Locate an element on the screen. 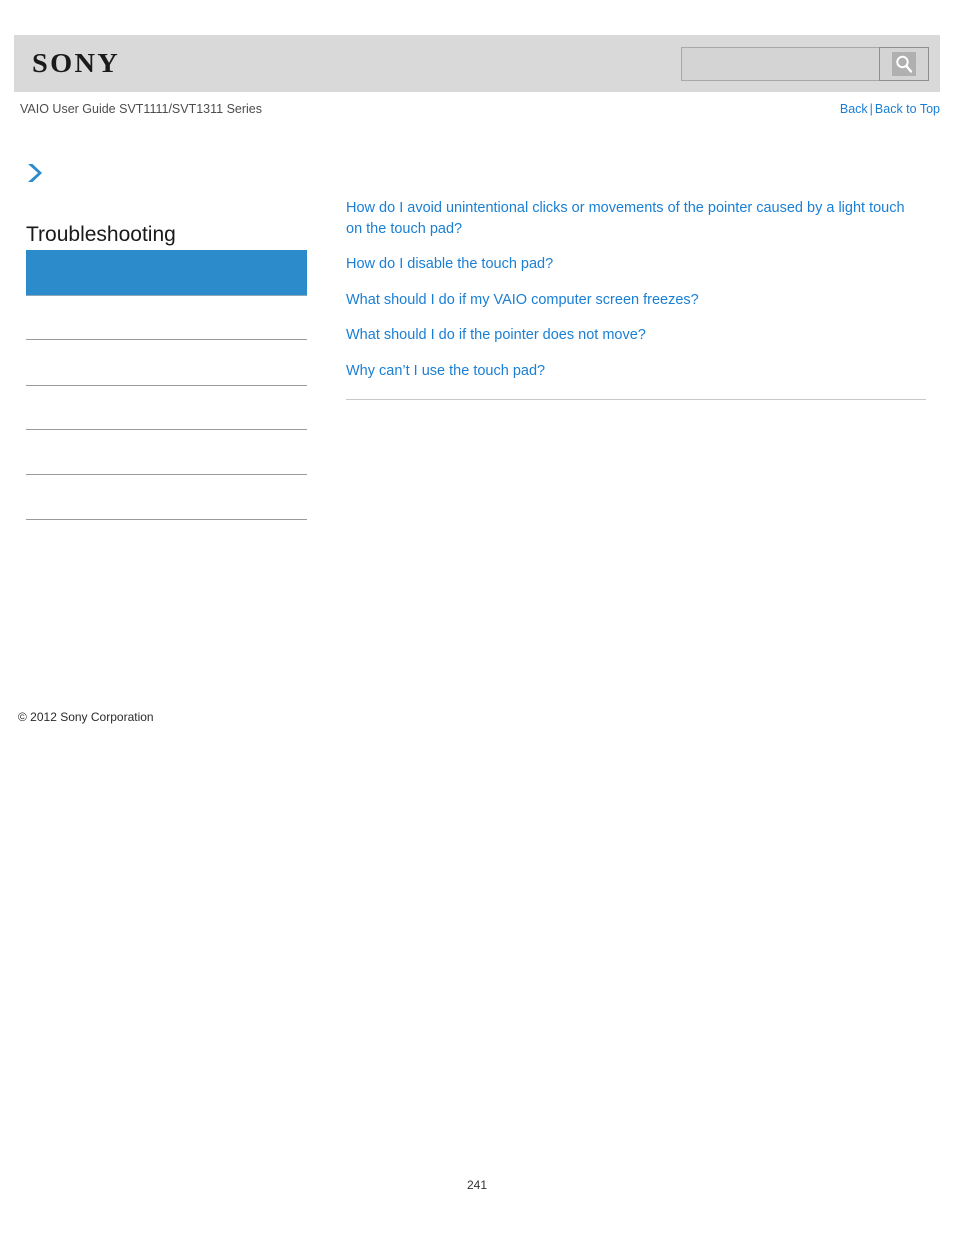 The height and width of the screenshot is (1235, 954). sidebar-nav is located at coordinates (166, 385).